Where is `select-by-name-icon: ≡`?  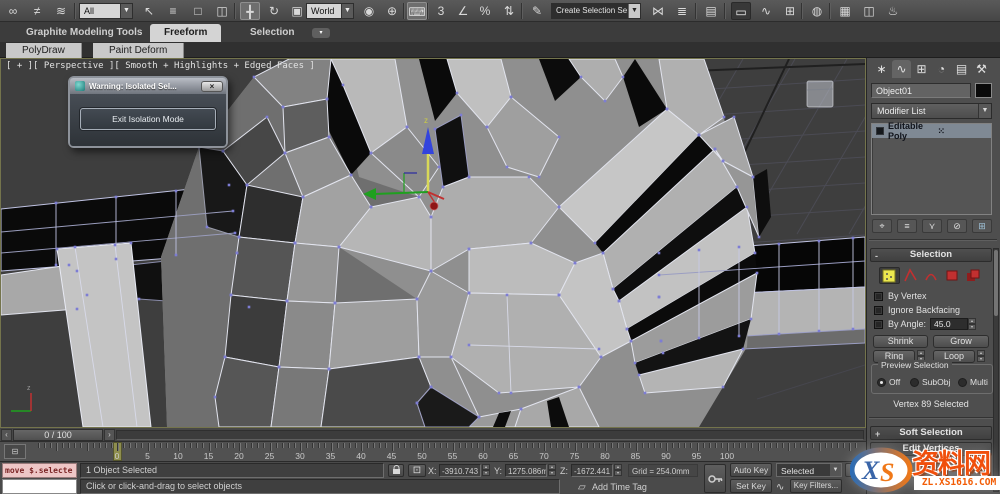 select-by-name-icon: ≡ is located at coordinates (173, 11).